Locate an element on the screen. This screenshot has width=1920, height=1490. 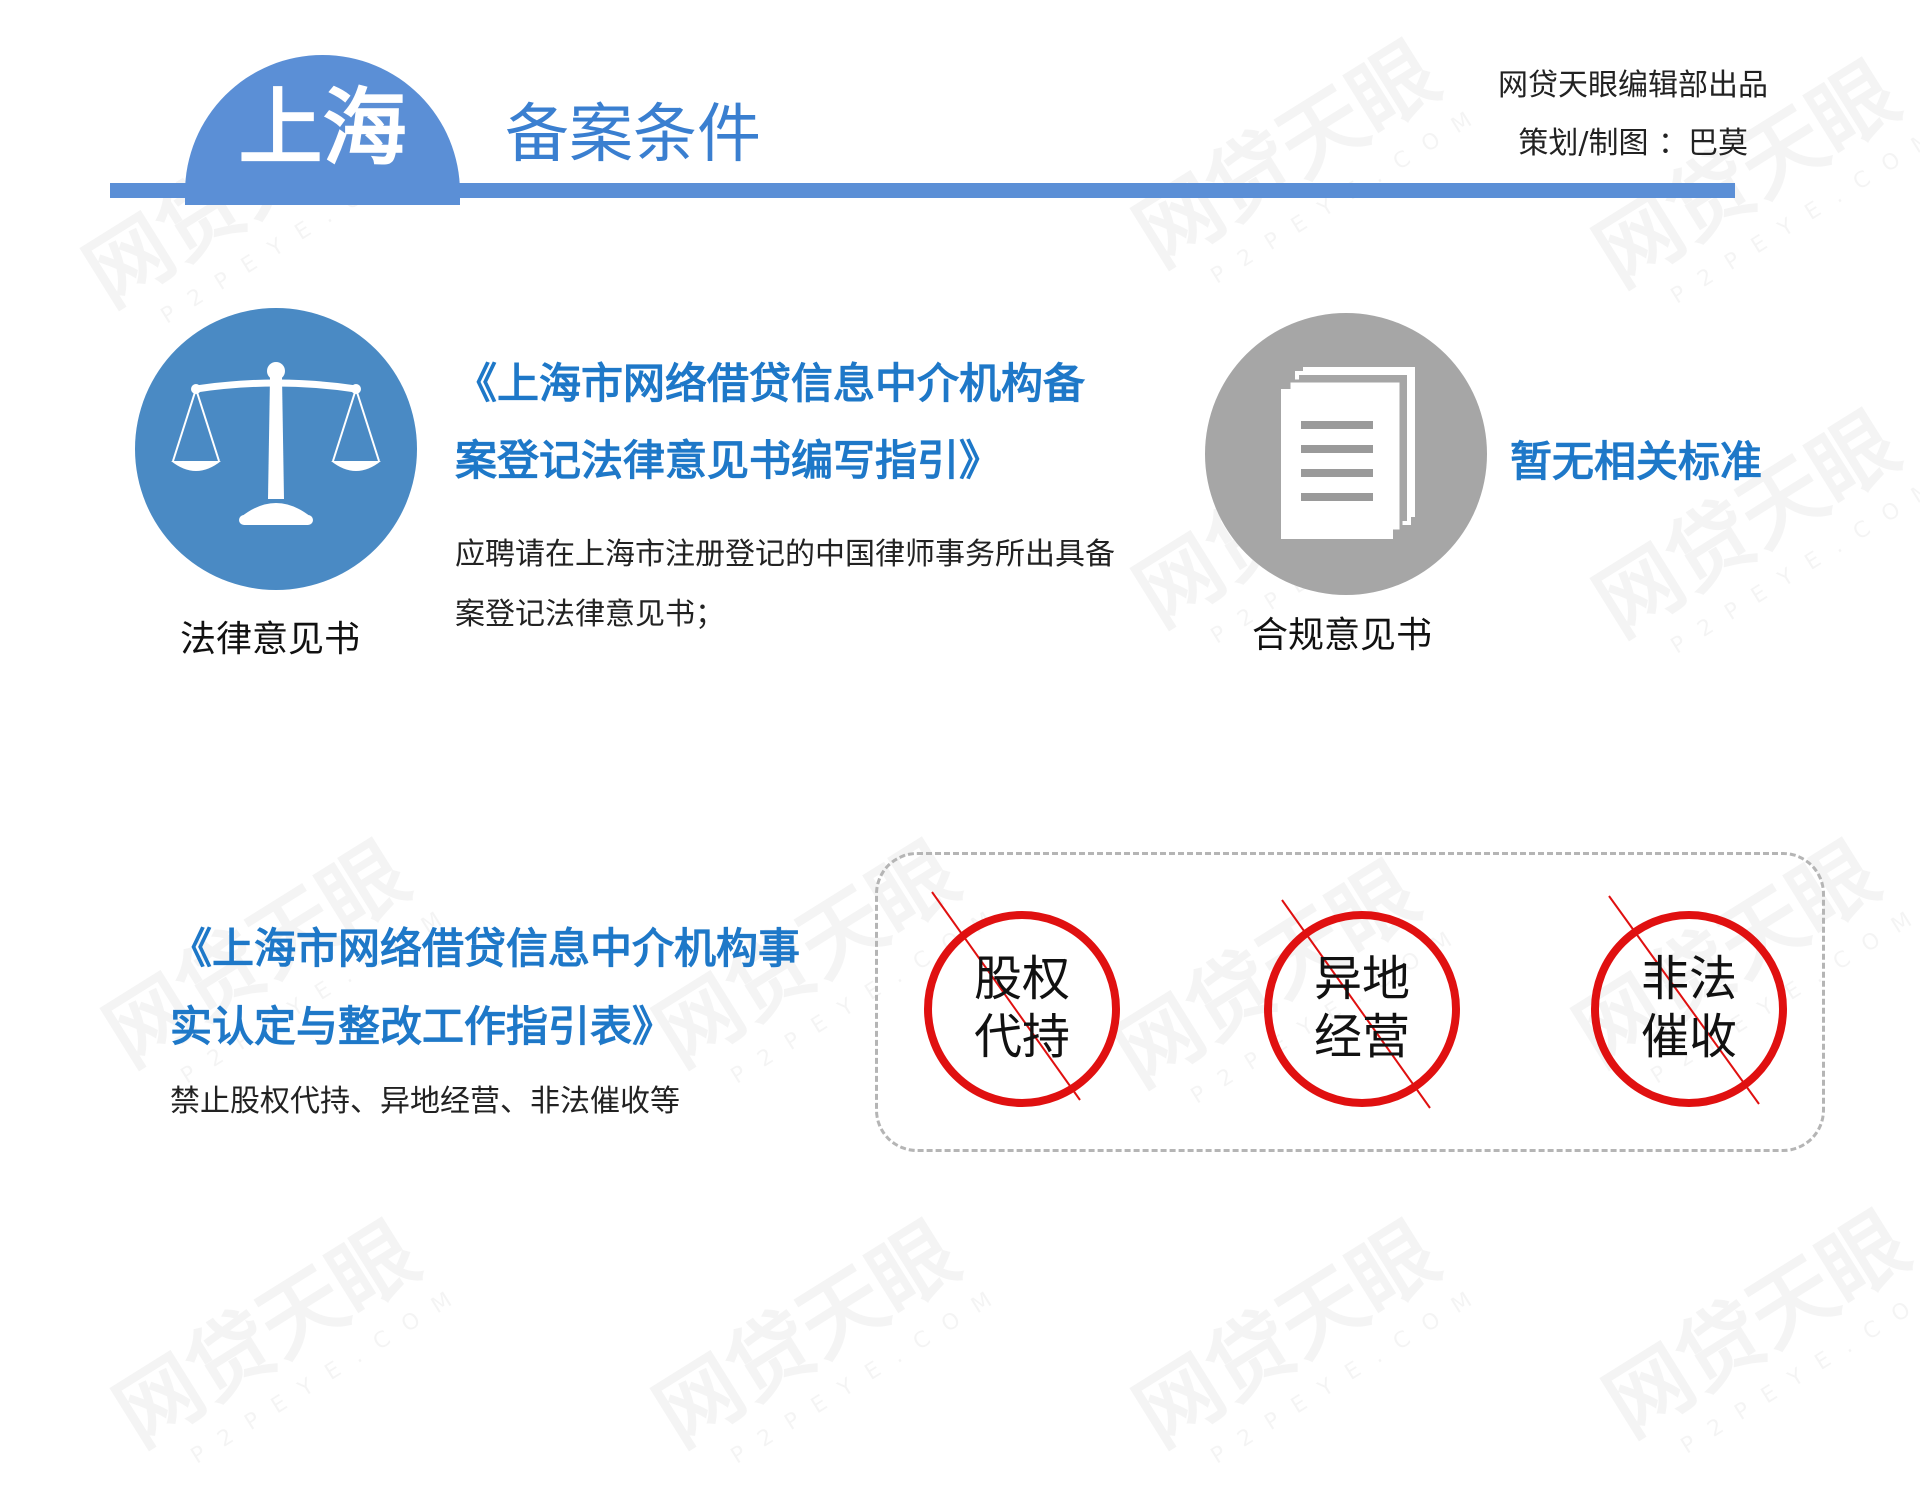
prohibited-badge: 非法 催收 is located at coordinates (1702, 1005).